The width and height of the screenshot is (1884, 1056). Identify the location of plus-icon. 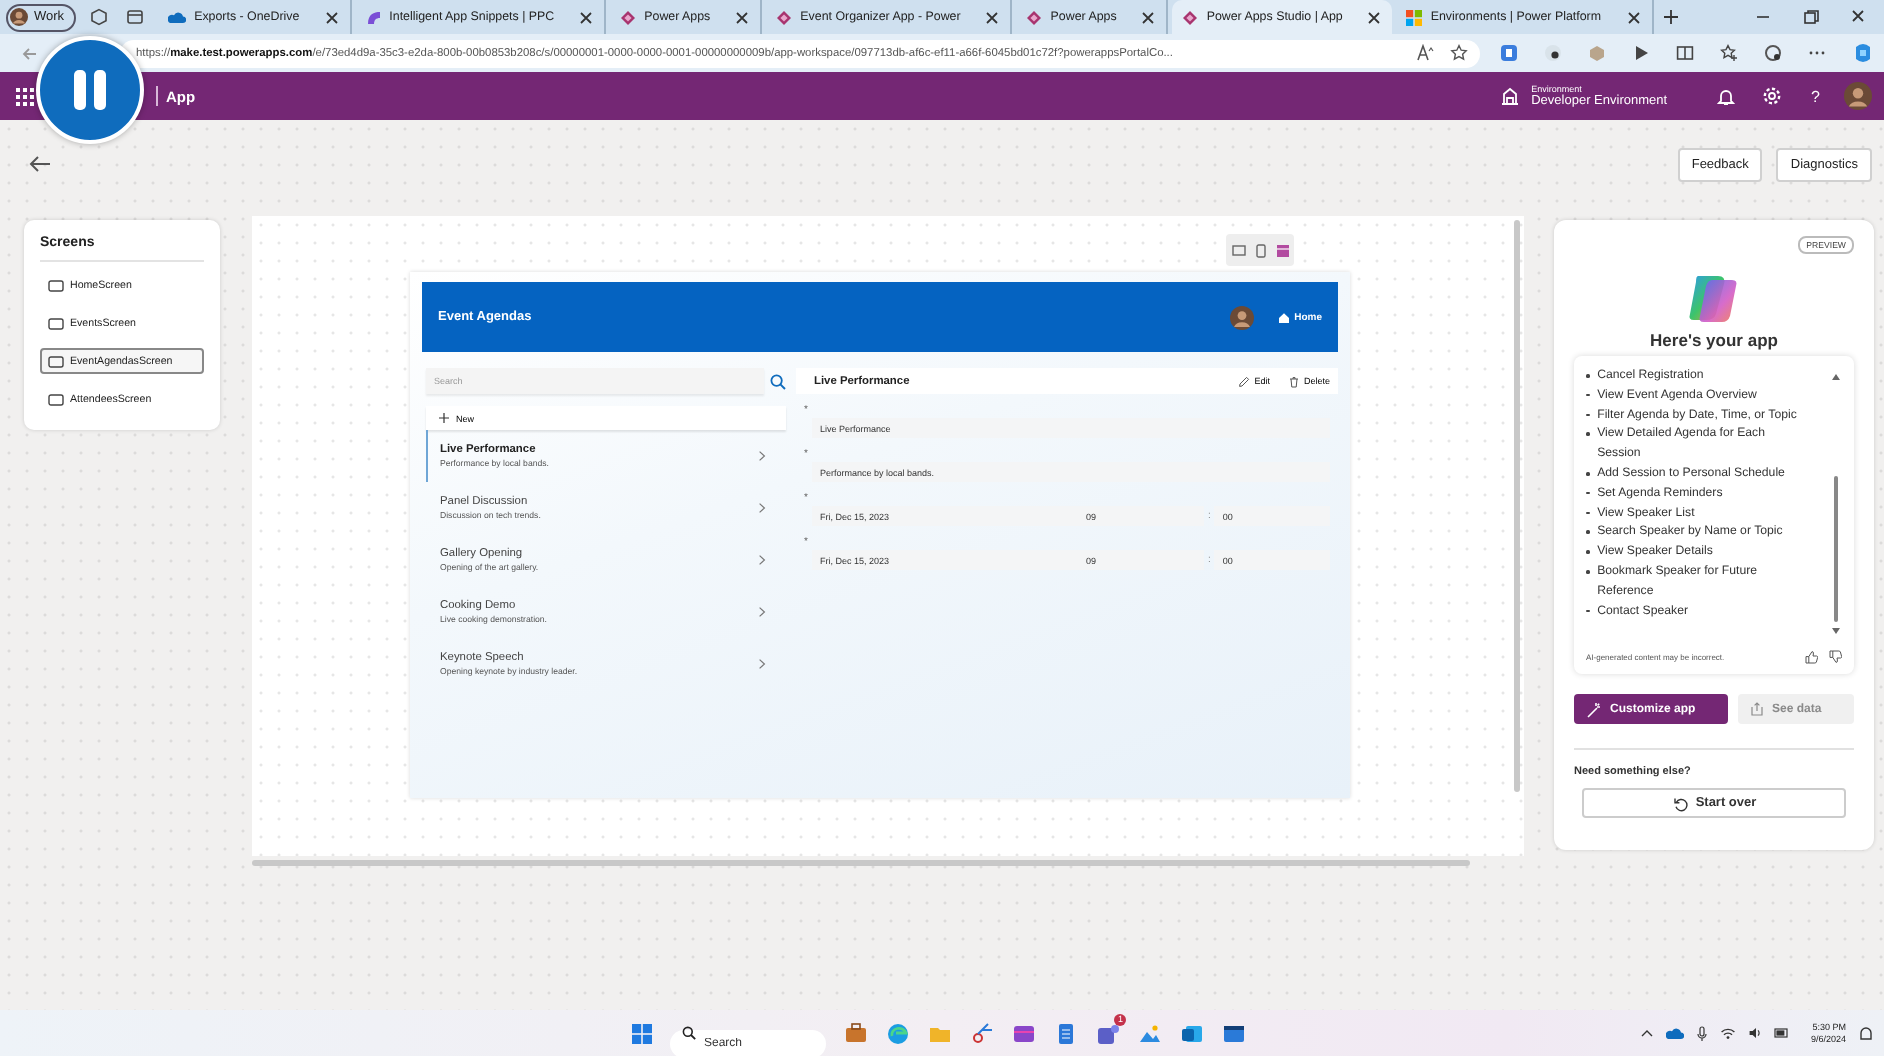
(444, 418).